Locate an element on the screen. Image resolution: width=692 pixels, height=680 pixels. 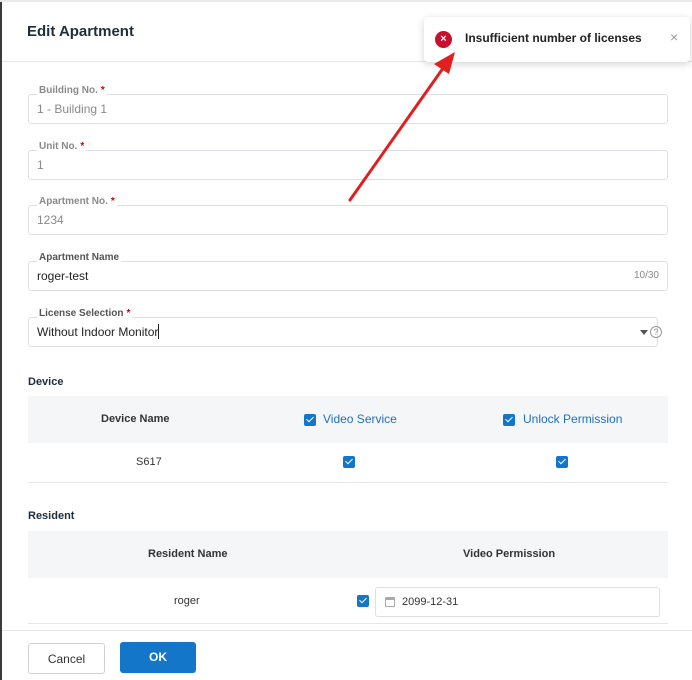
license-value: Without Indoor Monitor is located at coordinates (97, 332).